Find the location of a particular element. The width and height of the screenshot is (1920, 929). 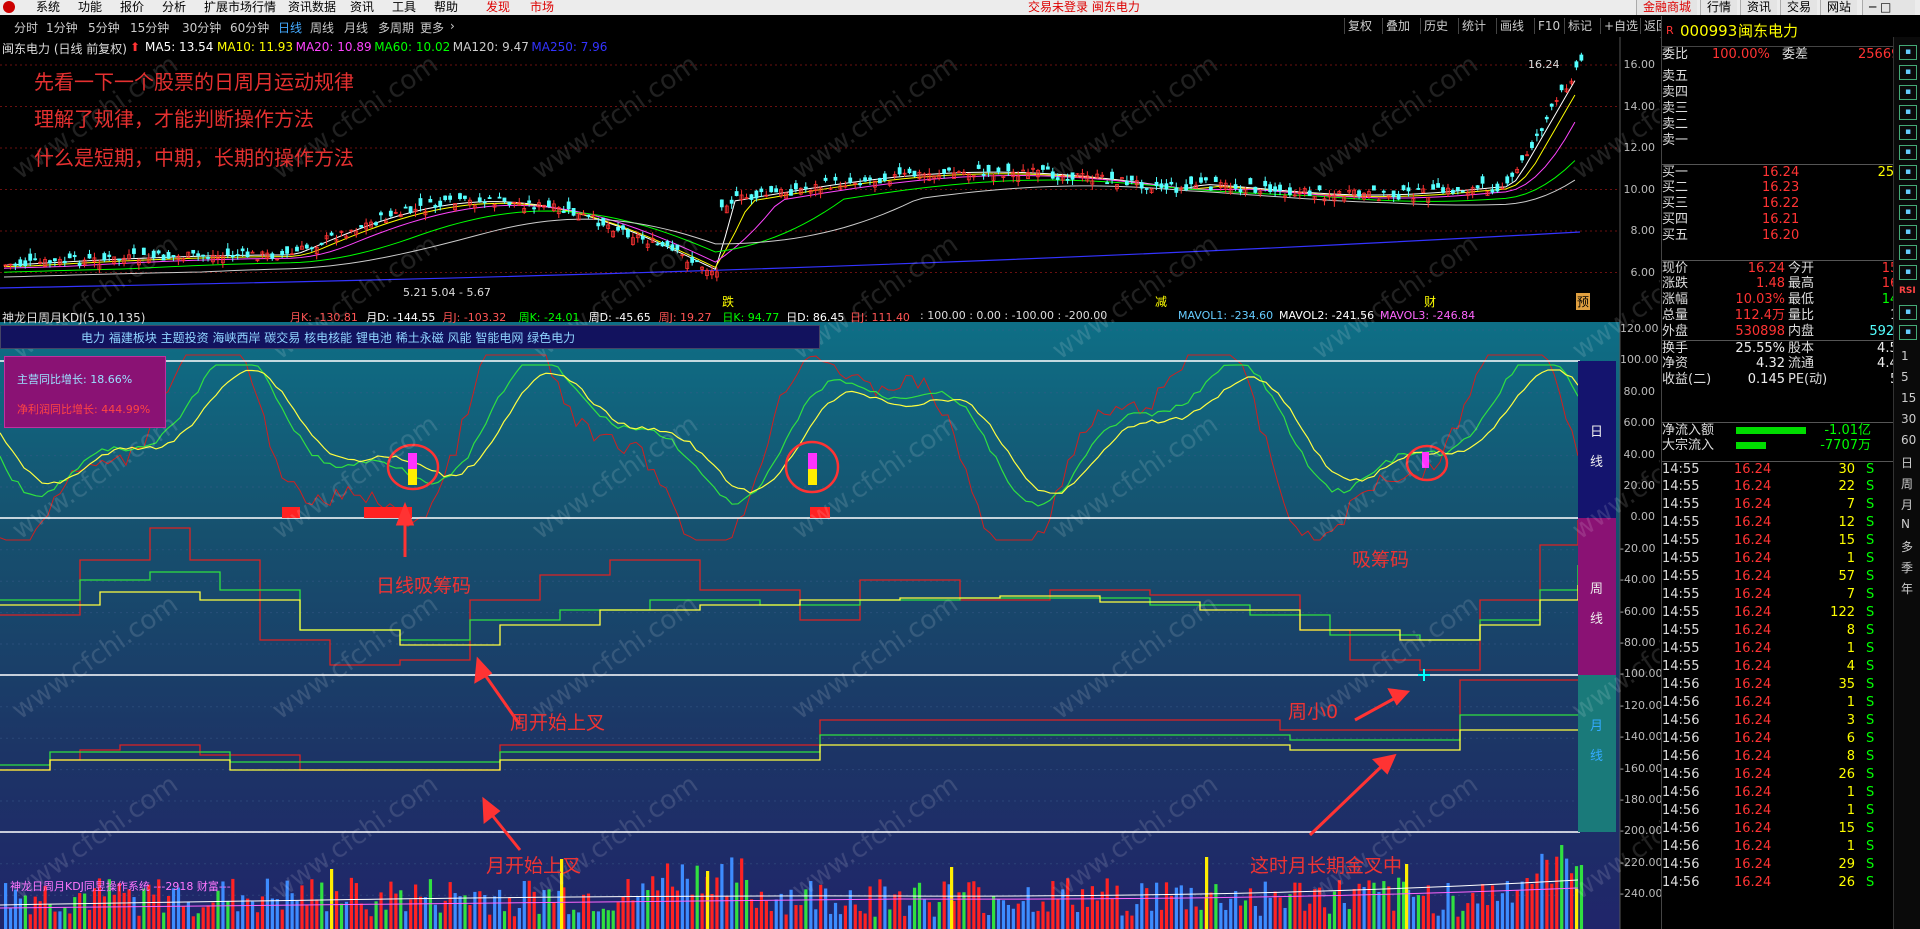

tick-row: 14:5516.247S2 is located at coordinates (1791, 504).